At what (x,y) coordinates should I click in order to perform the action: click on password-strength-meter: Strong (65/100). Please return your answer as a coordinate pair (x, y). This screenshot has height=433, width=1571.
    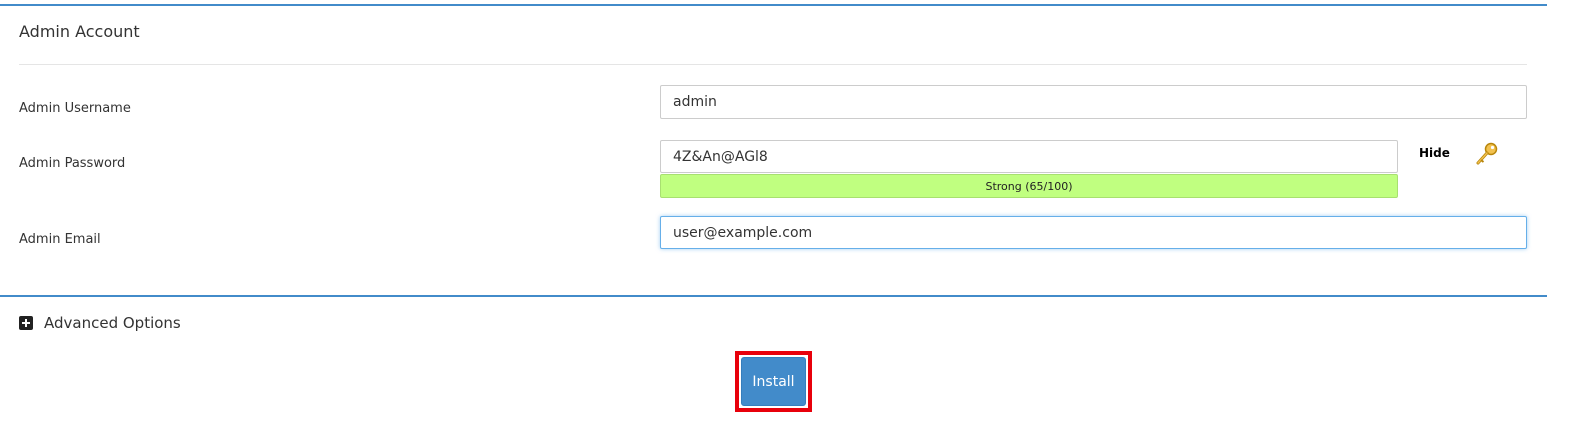
    Looking at the image, I should click on (1029, 186).